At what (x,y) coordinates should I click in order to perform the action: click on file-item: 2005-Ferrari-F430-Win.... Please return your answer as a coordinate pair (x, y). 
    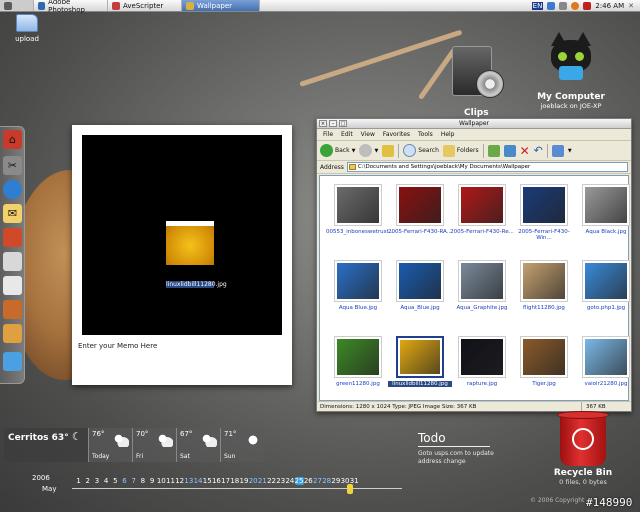
    Looking at the image, I should click on (544, 212).